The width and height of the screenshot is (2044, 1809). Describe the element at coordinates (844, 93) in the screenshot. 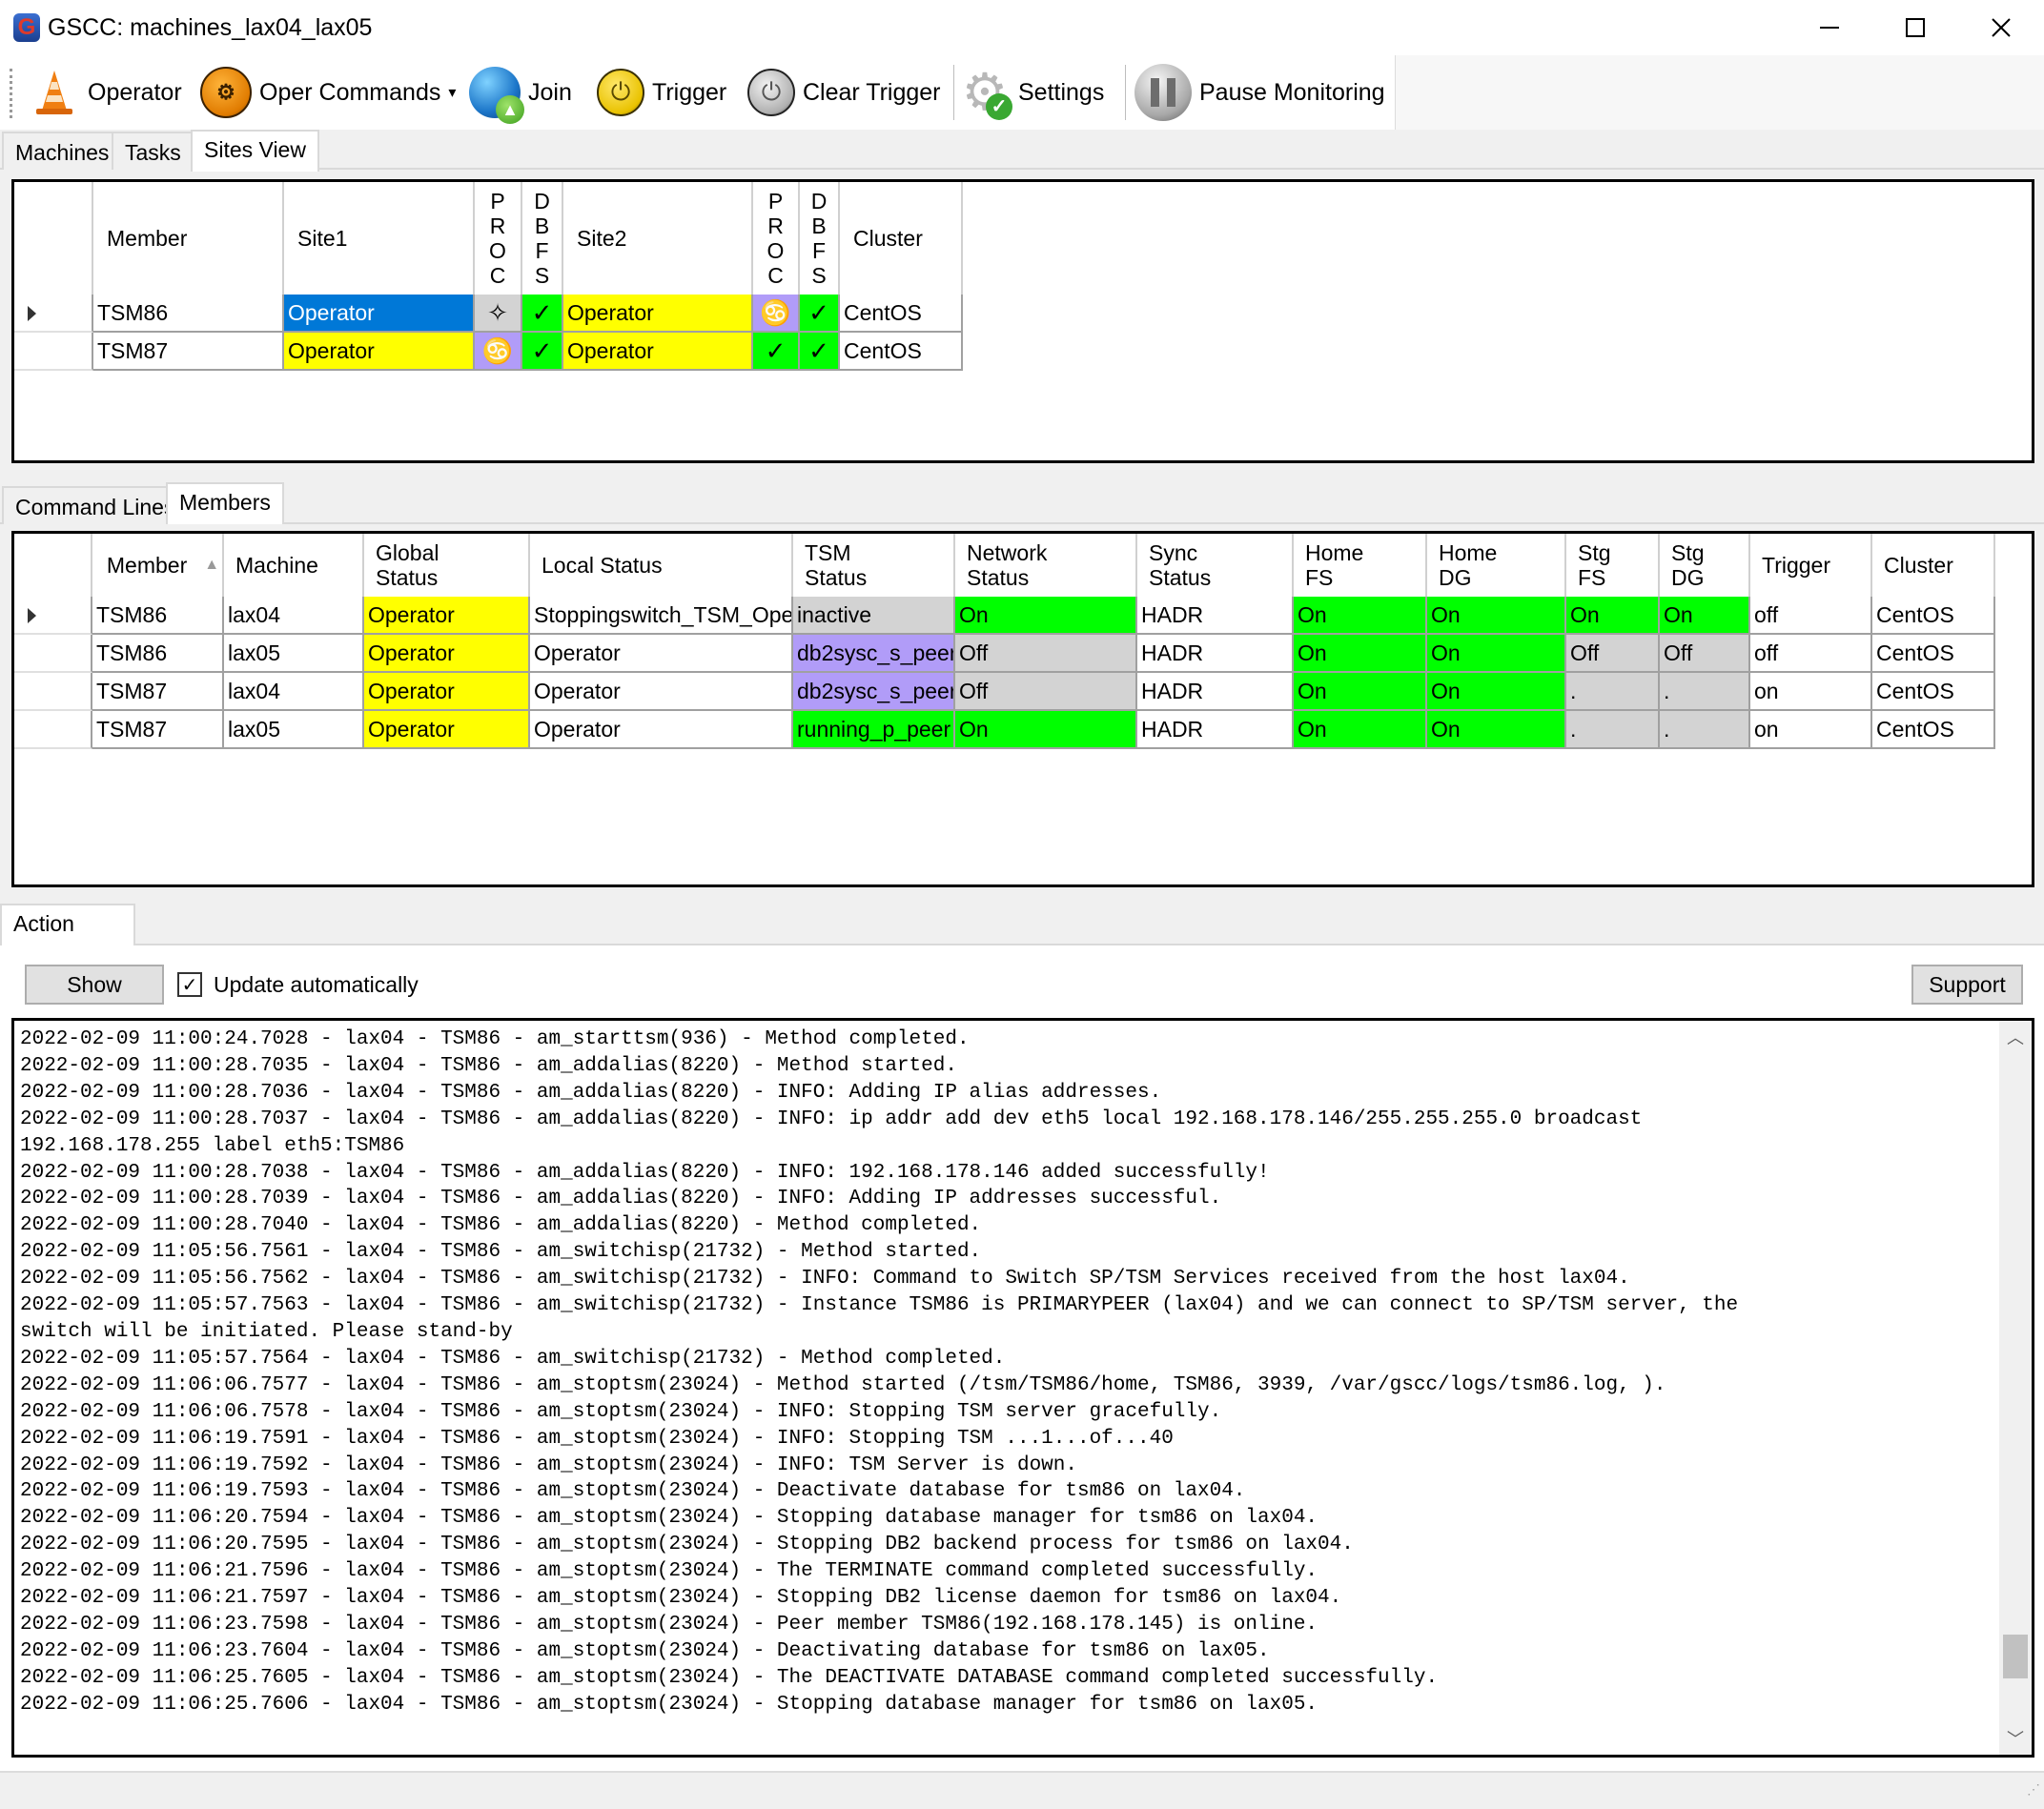

I see `clear-trigger-button: ⏻ Clear Trigger` at that location.